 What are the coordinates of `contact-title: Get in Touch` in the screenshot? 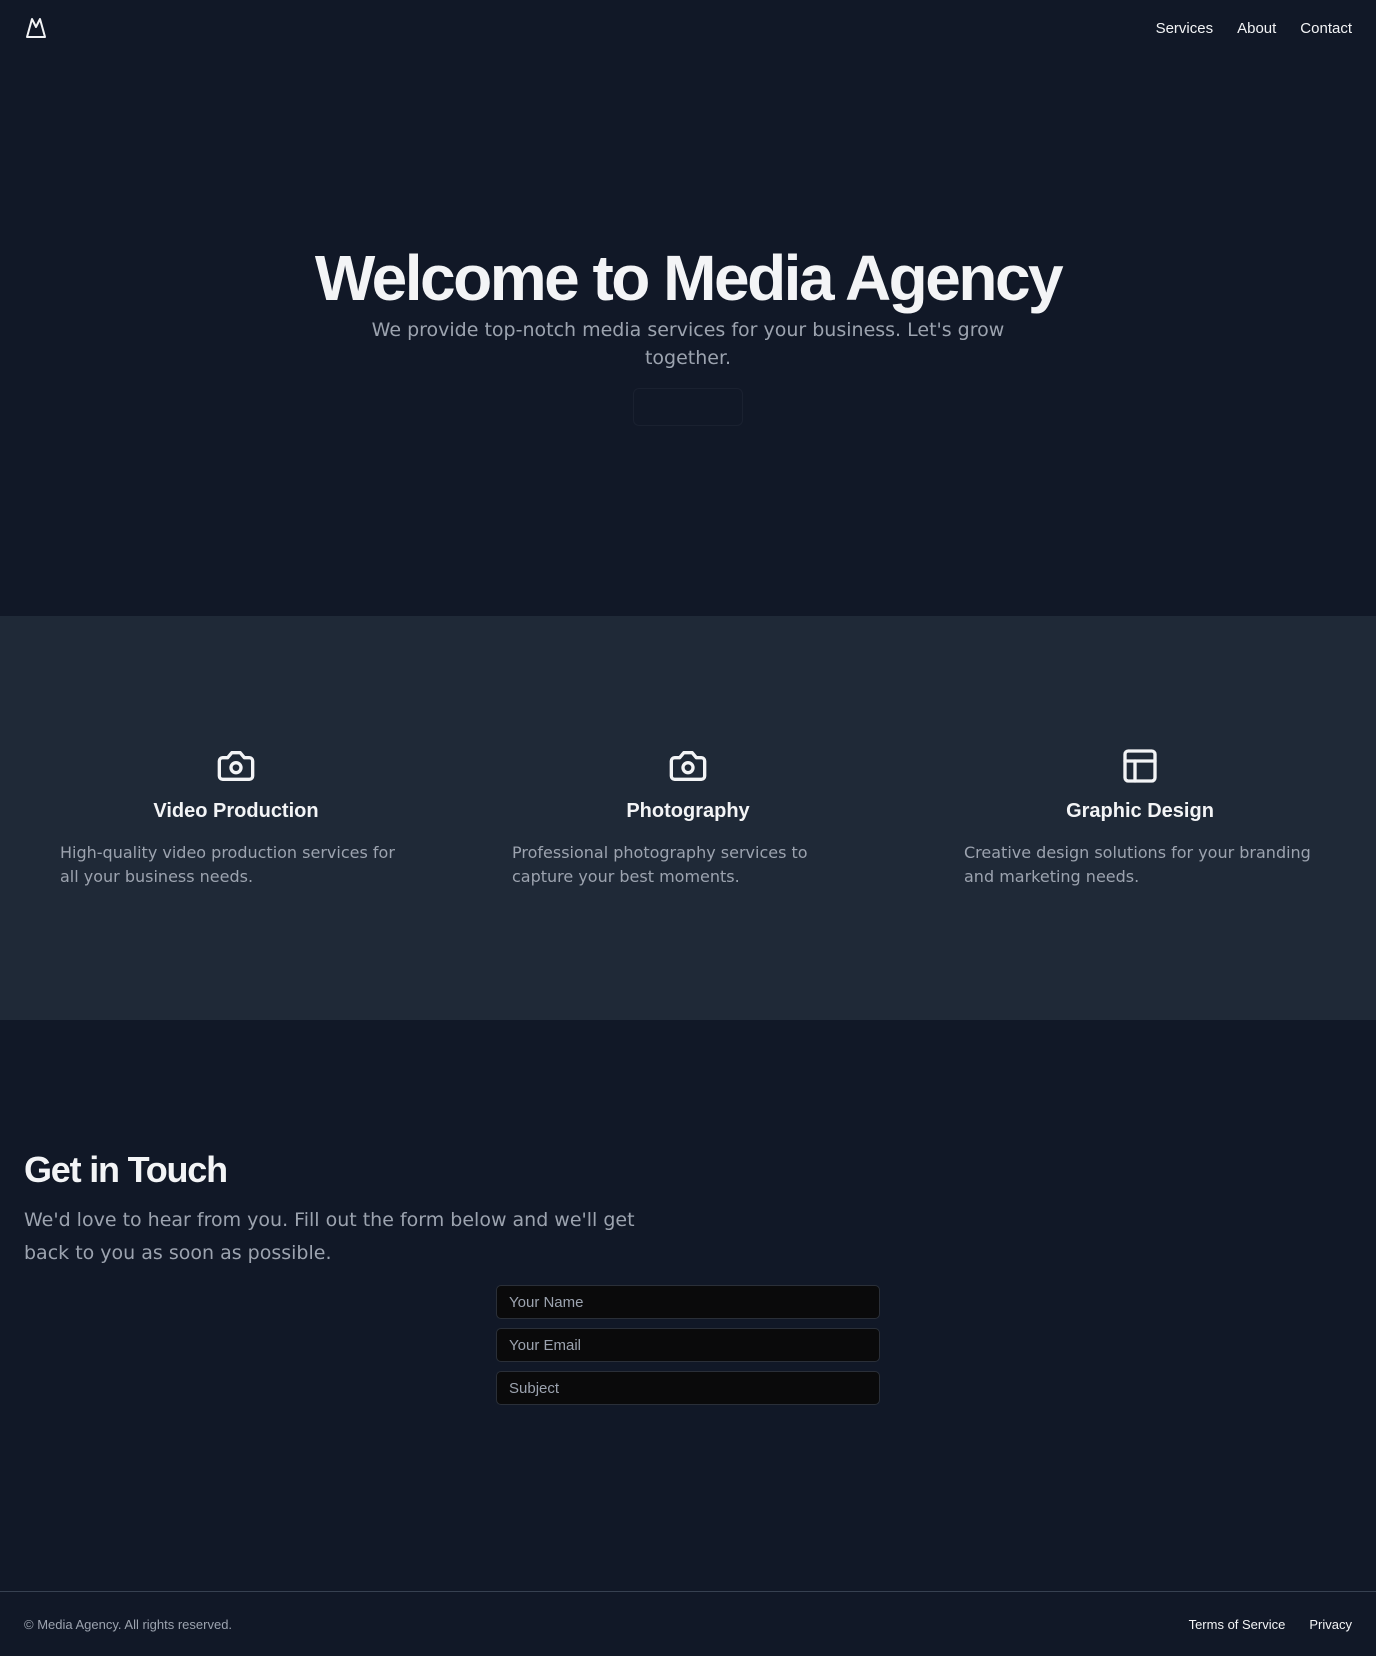 It's located at (126, 1169).